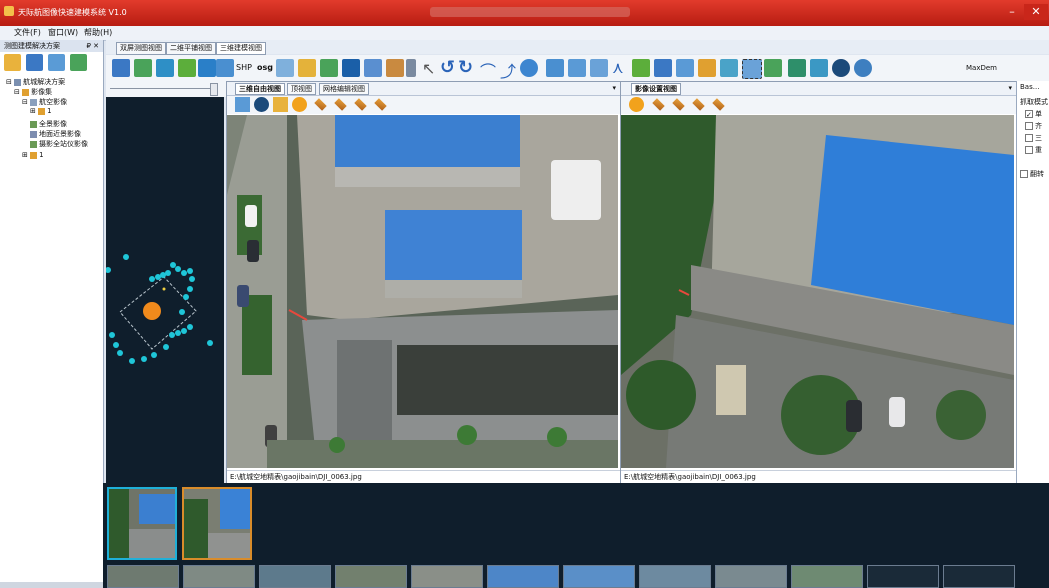 This screenshot has width=1049, height=588. I want to click on horizontal-scrollbar, so click(51, 585).